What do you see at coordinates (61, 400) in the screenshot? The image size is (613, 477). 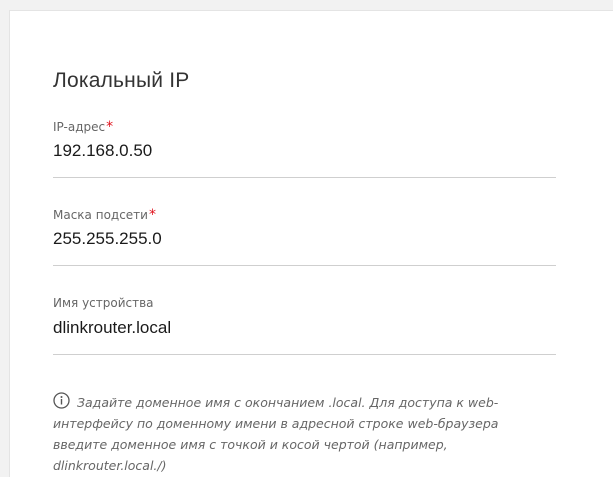 I see `info-icon` at bounding box center [61, 400].